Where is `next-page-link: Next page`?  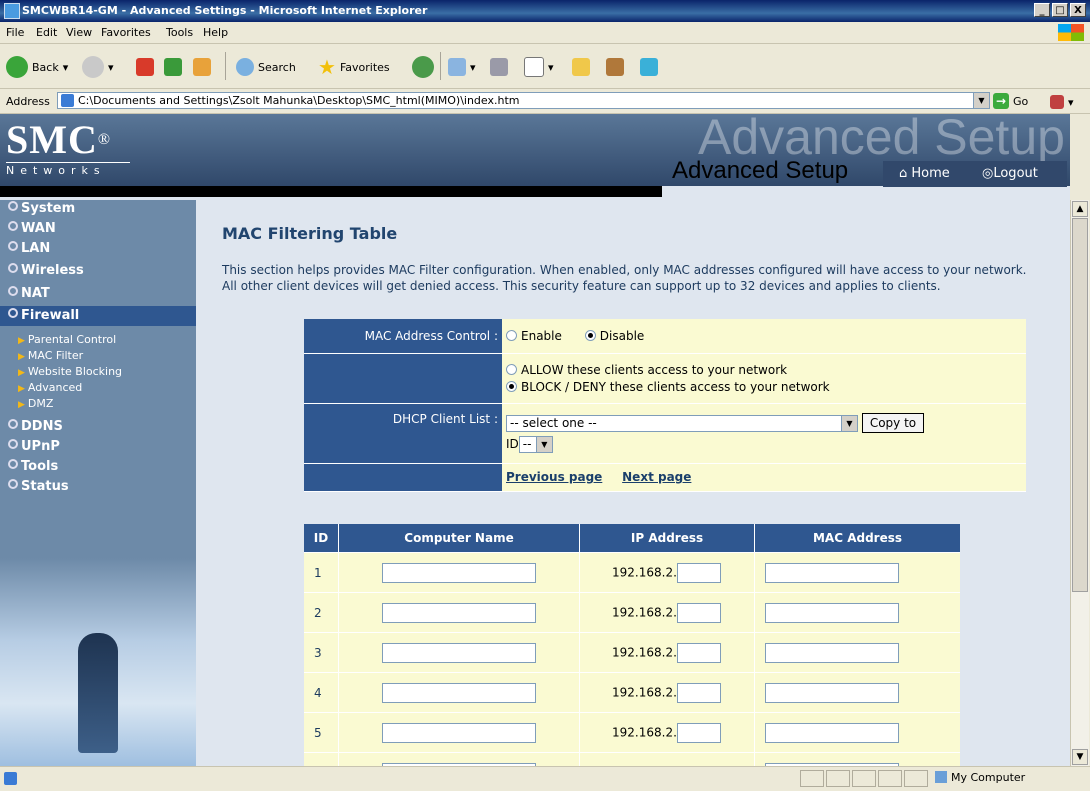 next-page-link: Next page is located at coordinates (656, 477).